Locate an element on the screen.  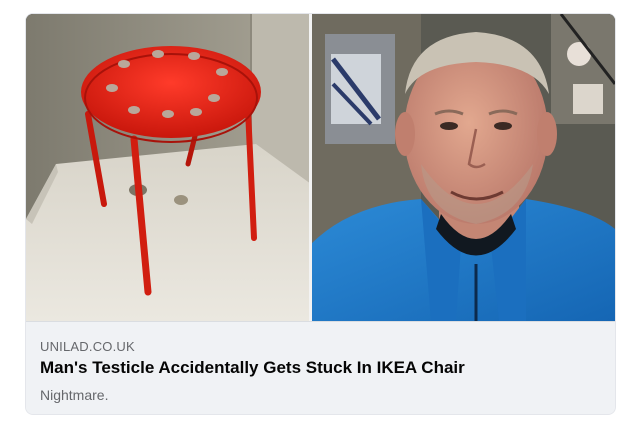
source-domain: UNILAD.CO.UK is located at coordinates (87, 346).